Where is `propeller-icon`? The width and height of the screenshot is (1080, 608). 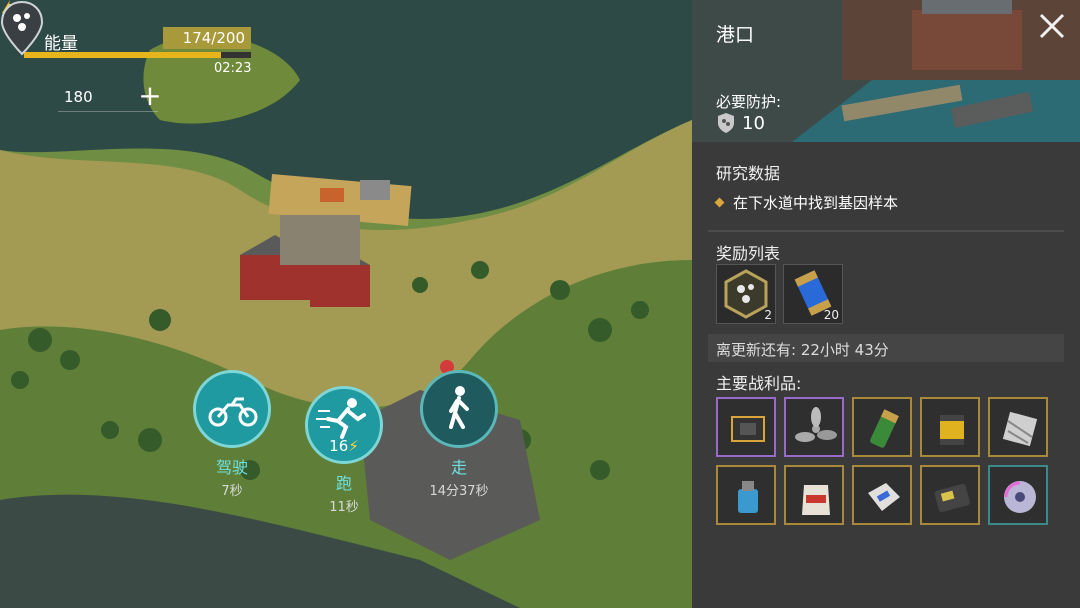
propeller-icon is located at coordinates (816, 424).